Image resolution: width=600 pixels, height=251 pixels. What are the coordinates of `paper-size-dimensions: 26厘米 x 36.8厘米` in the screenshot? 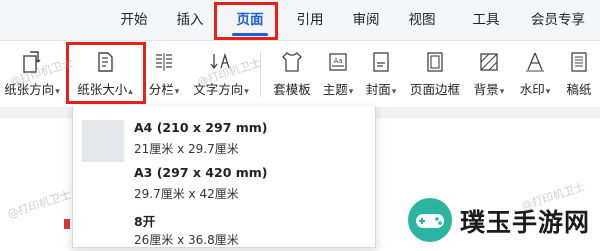 It's located at (186, 240).